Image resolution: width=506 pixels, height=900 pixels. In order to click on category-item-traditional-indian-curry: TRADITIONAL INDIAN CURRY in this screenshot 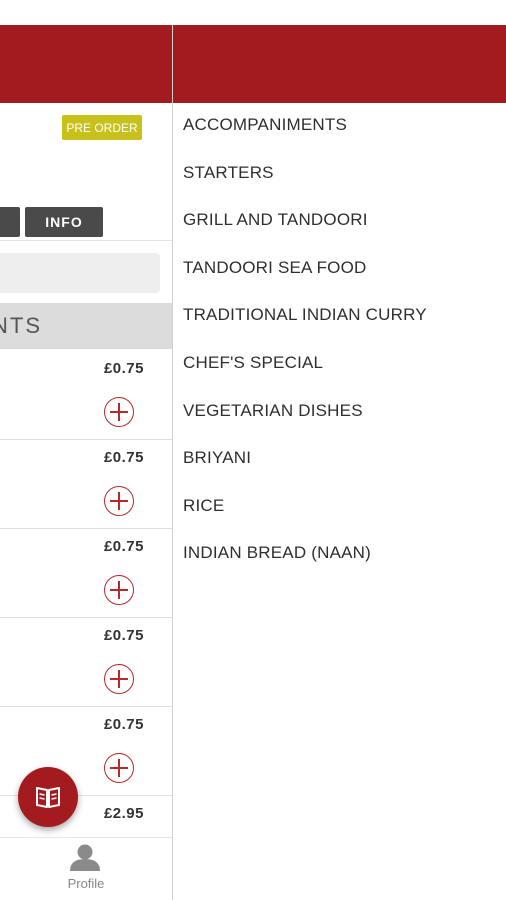, I will do `click(305, 328)`.